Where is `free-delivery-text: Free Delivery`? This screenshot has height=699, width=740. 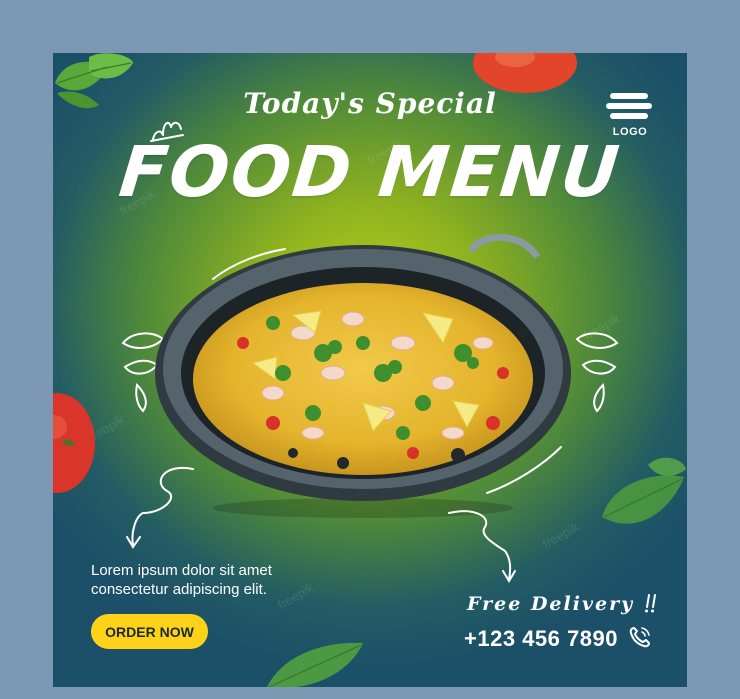 free-delivery-text: Free Delivery is located at coordinates (551, 604).